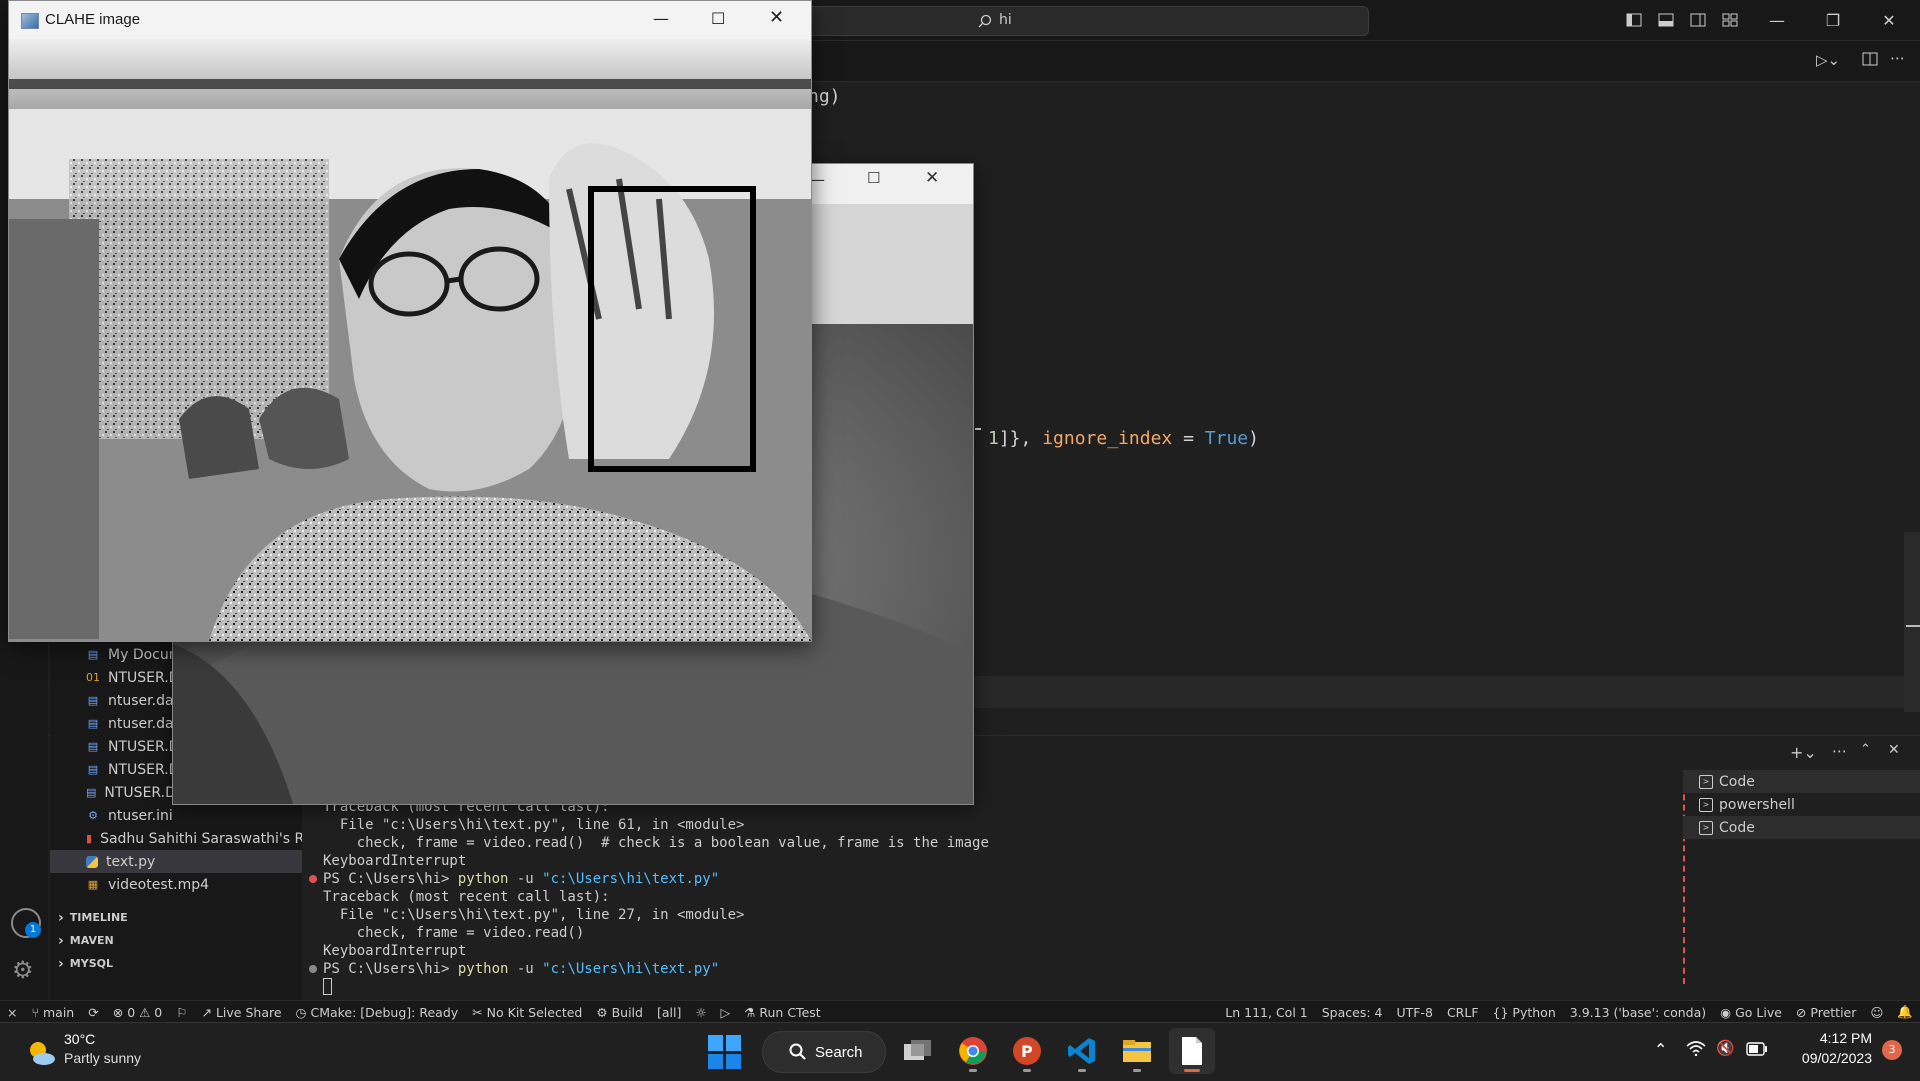  What do you see at coordinates (313, 879) in the screenshot?
I see `command-status-dot` at bounding box center [313, 879].